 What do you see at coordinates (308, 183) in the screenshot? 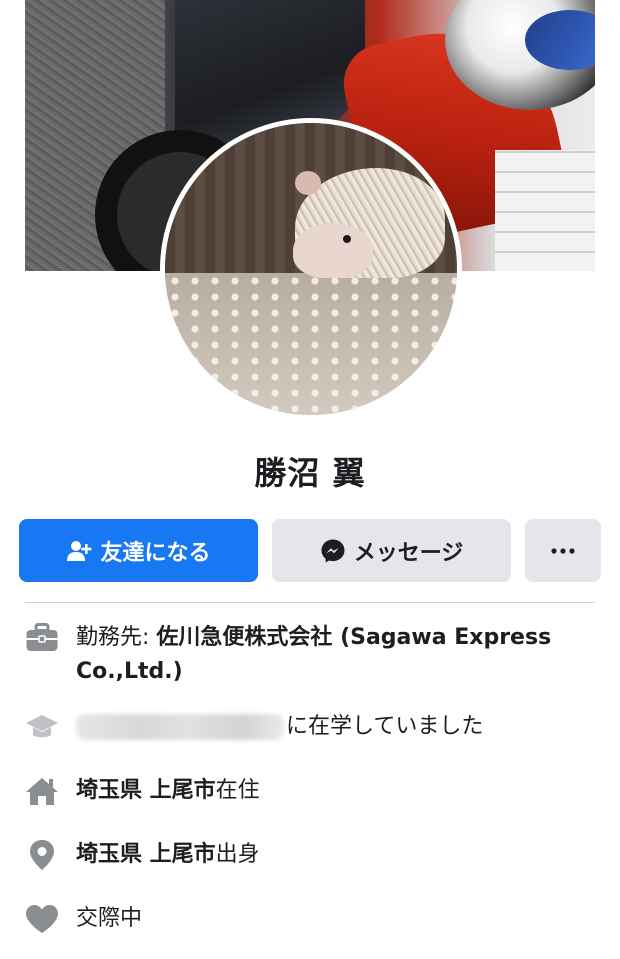
I see `avatar-hedgehog-ear` at bounding box center [308, 183].